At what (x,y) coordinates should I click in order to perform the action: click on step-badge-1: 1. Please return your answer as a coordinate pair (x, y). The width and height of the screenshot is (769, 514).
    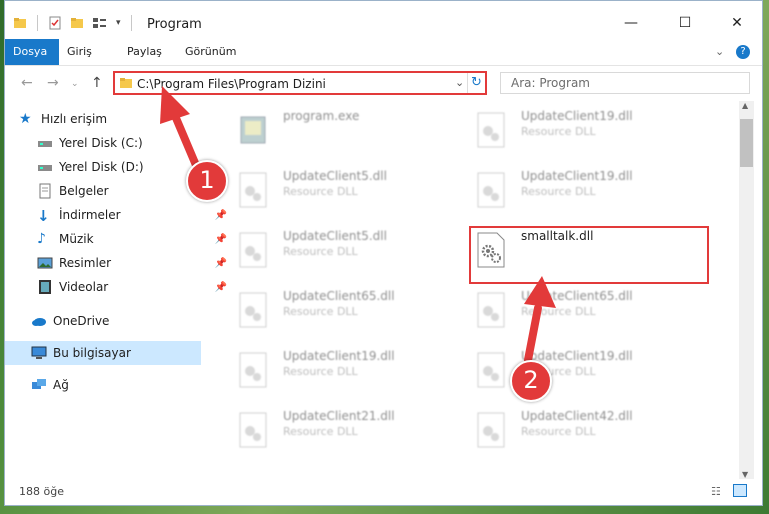
    Looking at the image, I should click on (207, 181).